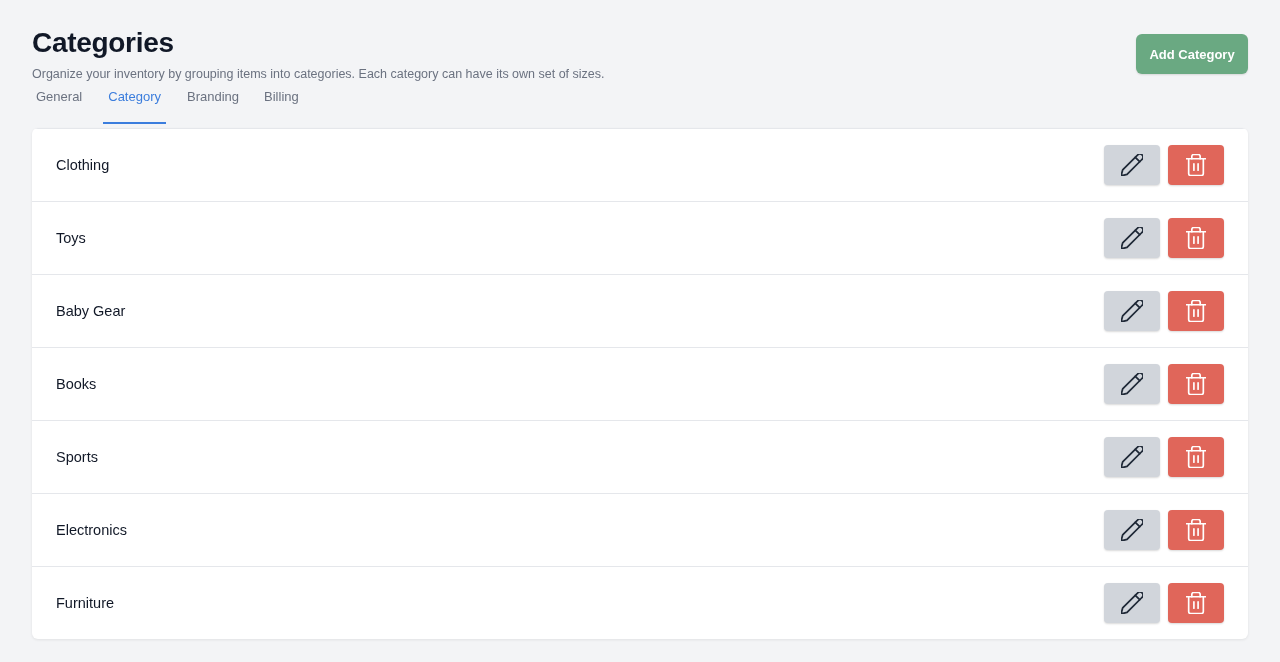 The image size is (1280, 662). Describe the element at coordinates (71, 238) in the screenshot. I see `category-name: Toys` at that location.